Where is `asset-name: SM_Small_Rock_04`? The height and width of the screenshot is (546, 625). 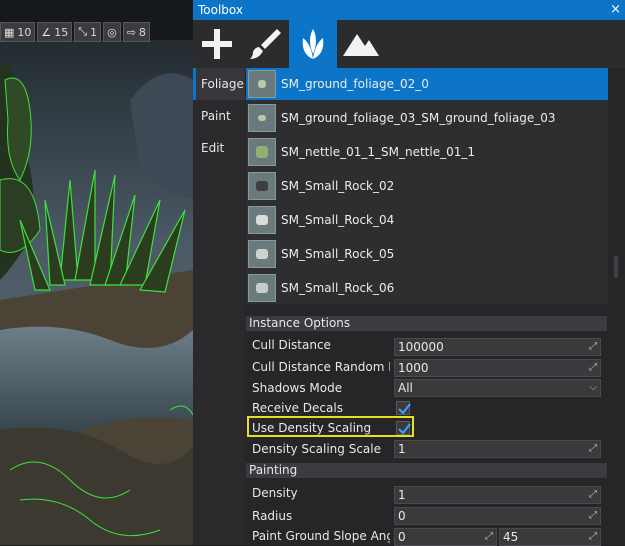 asset-name: SM_Small_Rock_04 is located at coordinates (338, 220).